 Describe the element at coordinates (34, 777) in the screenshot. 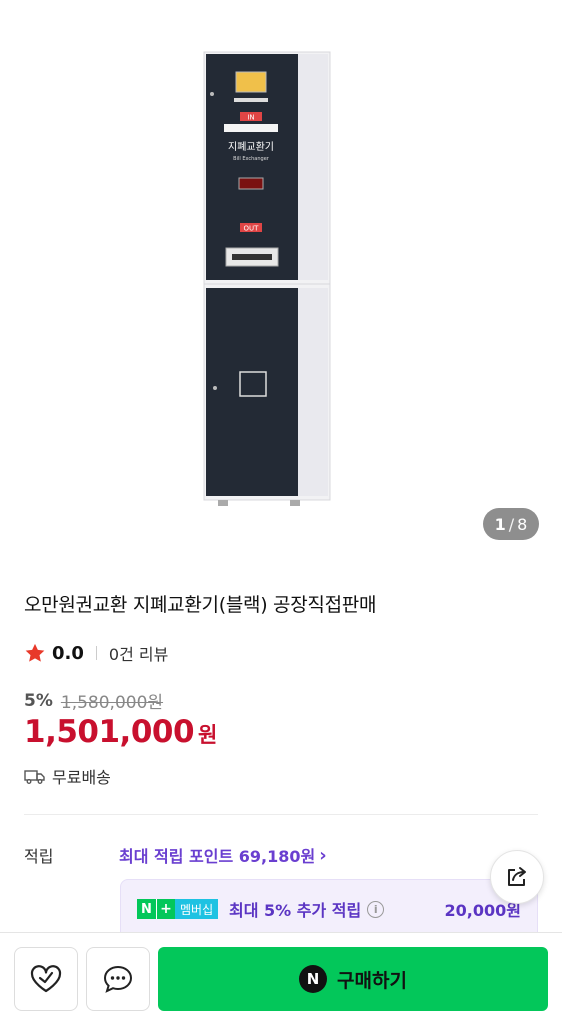

I see `truck-icon` at that location.